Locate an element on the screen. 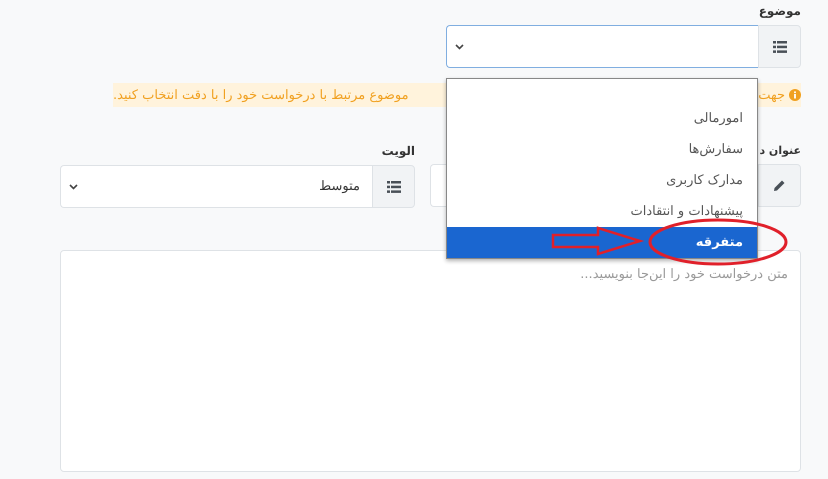  pencil-icon is located at coordinates (779, 185).